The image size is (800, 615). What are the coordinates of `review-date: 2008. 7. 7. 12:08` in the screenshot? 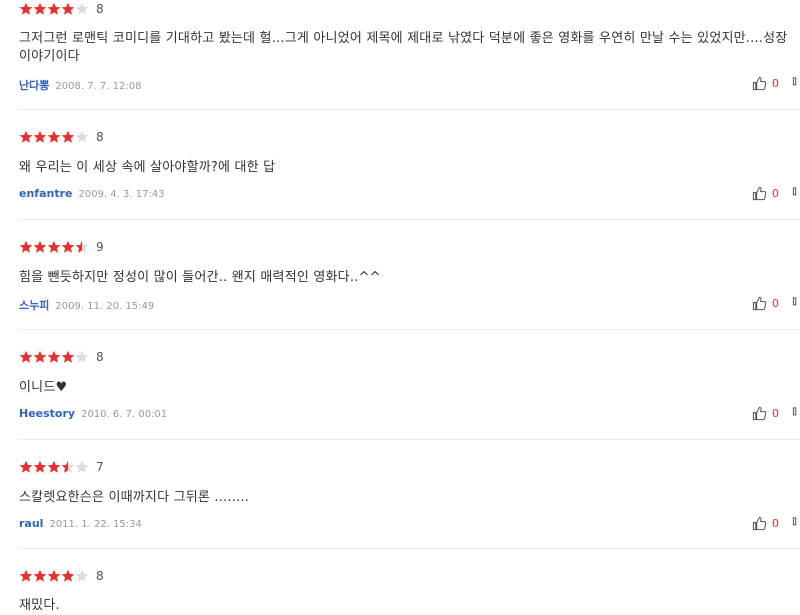 It's located at (98, 86).